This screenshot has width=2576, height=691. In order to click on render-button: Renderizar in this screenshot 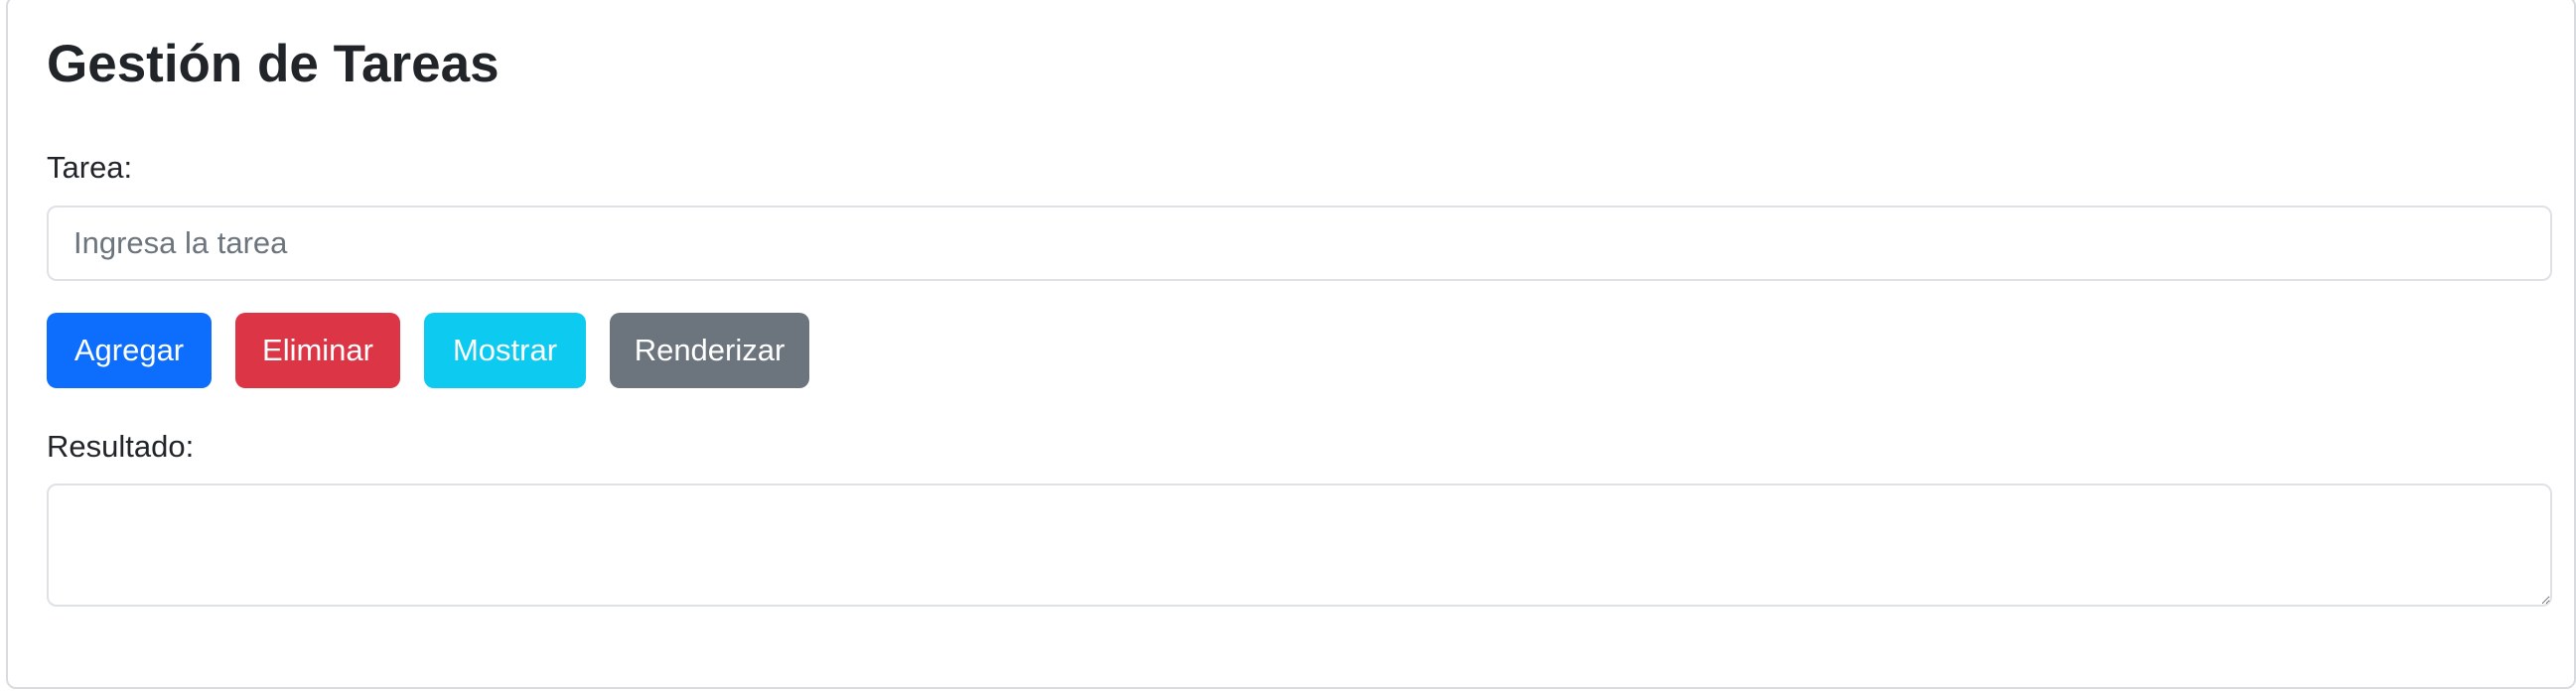, I will do `click(709, 350)`.